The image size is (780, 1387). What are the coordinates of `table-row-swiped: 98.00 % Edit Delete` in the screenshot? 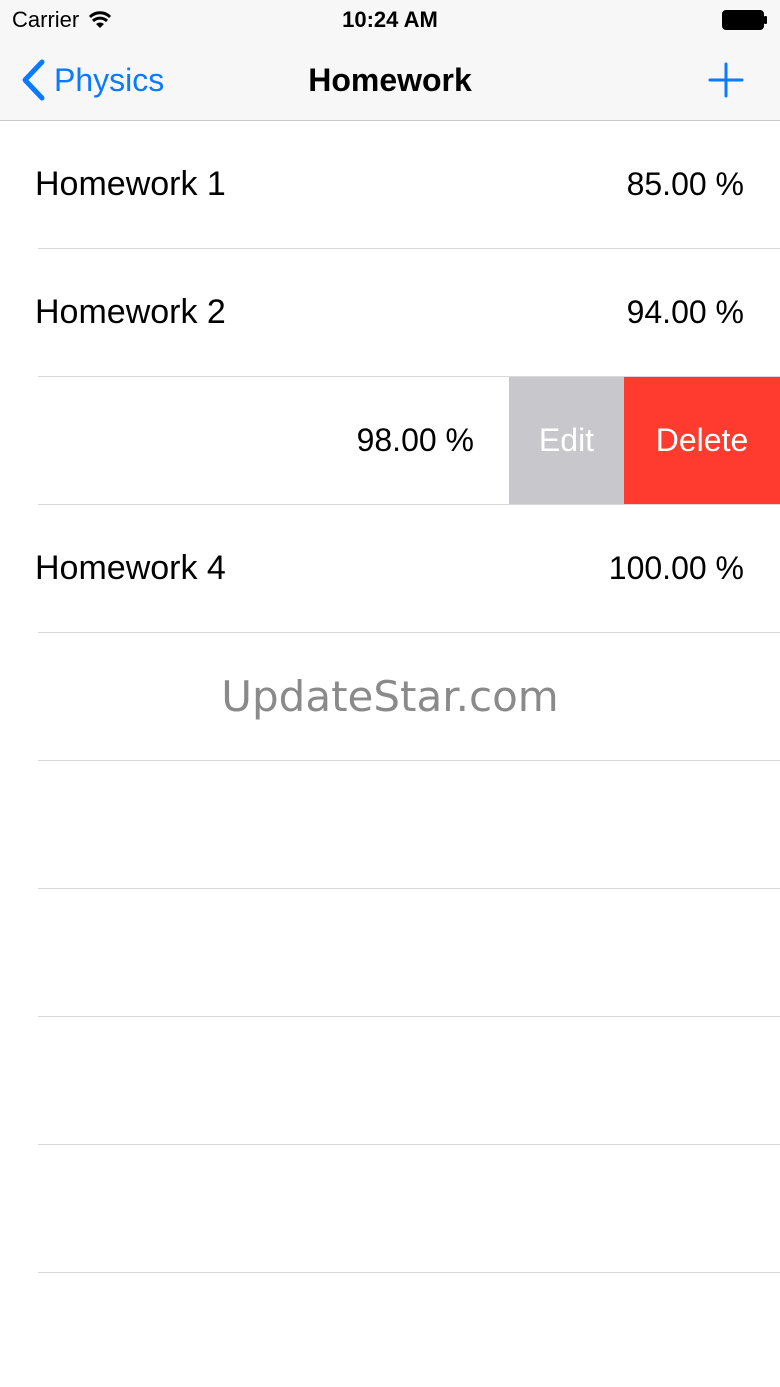 It's located at (390, 441).